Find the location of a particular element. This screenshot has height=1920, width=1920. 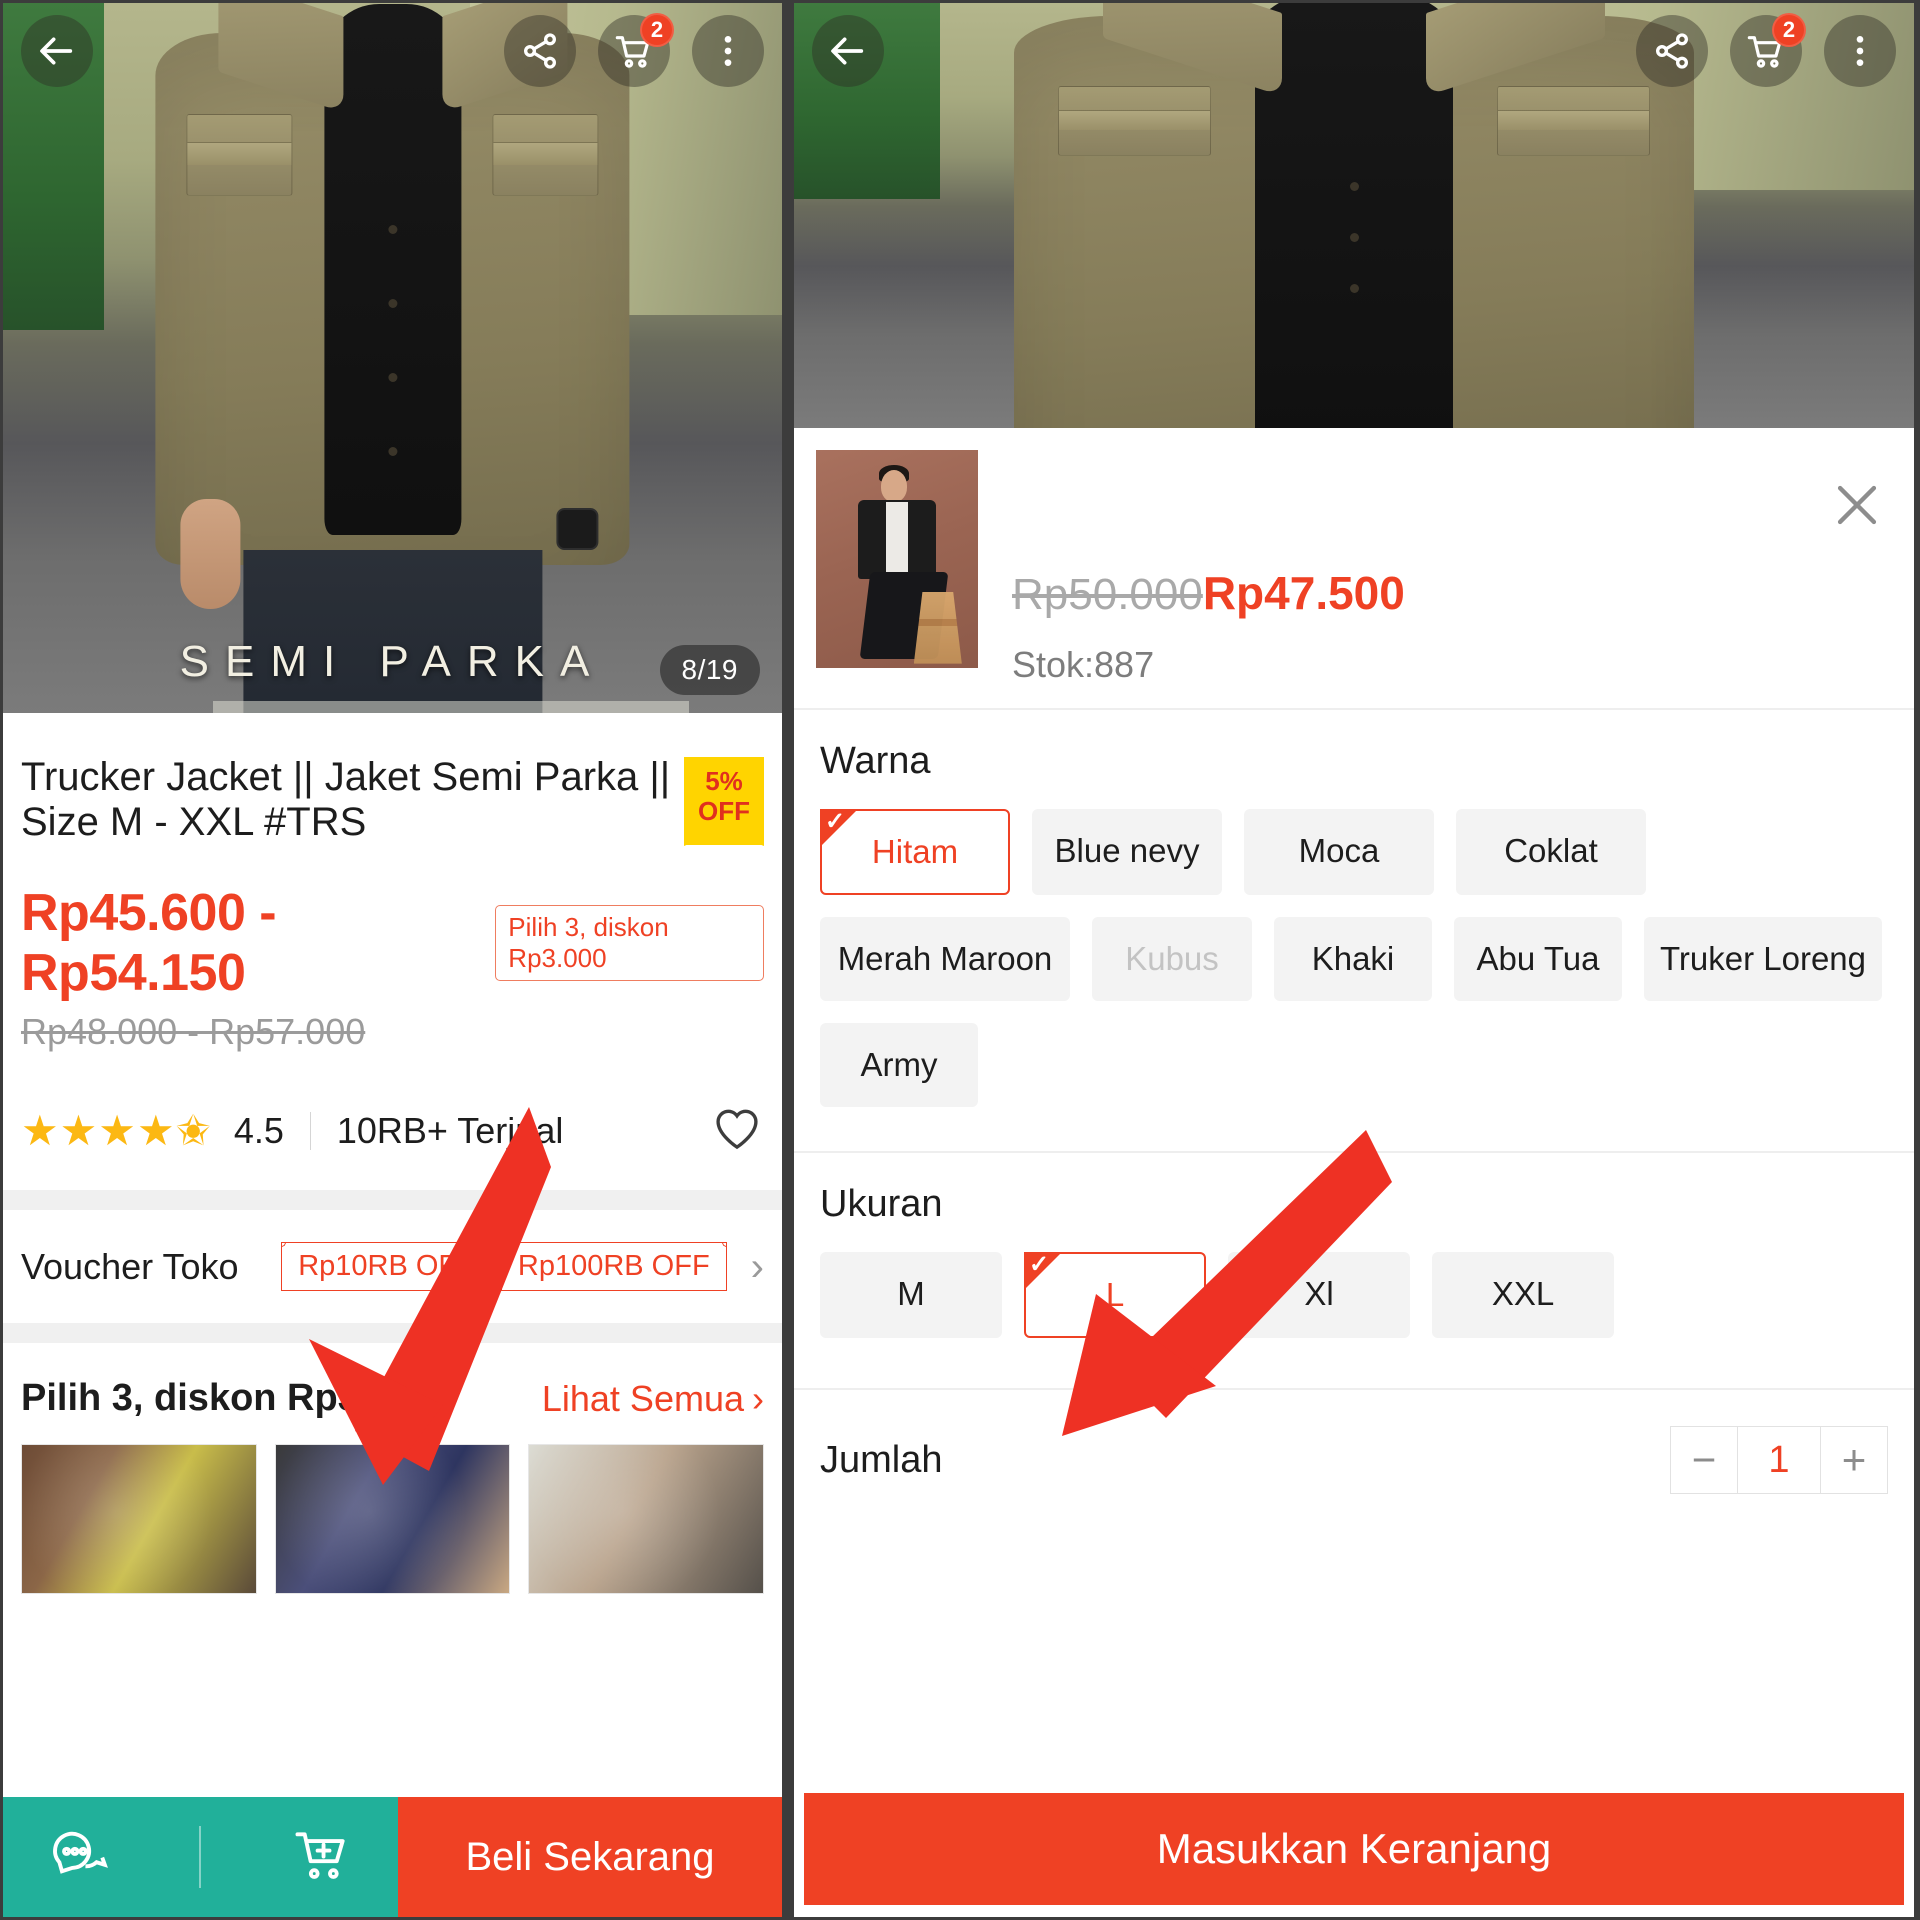

discount-label: OFF is located at coordinates (724, 810).